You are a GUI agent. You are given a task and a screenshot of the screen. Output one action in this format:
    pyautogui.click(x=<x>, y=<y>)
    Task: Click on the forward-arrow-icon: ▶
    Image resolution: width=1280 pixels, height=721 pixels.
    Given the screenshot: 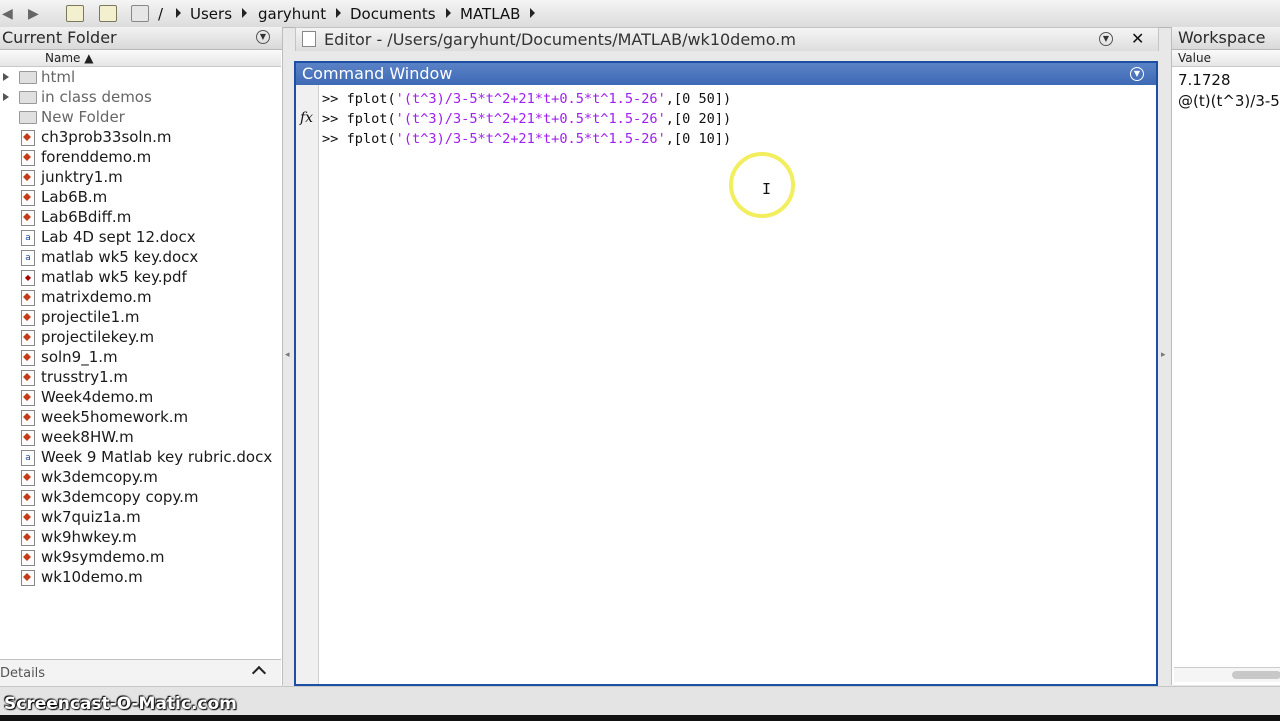 What is the action you would take?
    pyautogui.click(x=33, y=14)
    